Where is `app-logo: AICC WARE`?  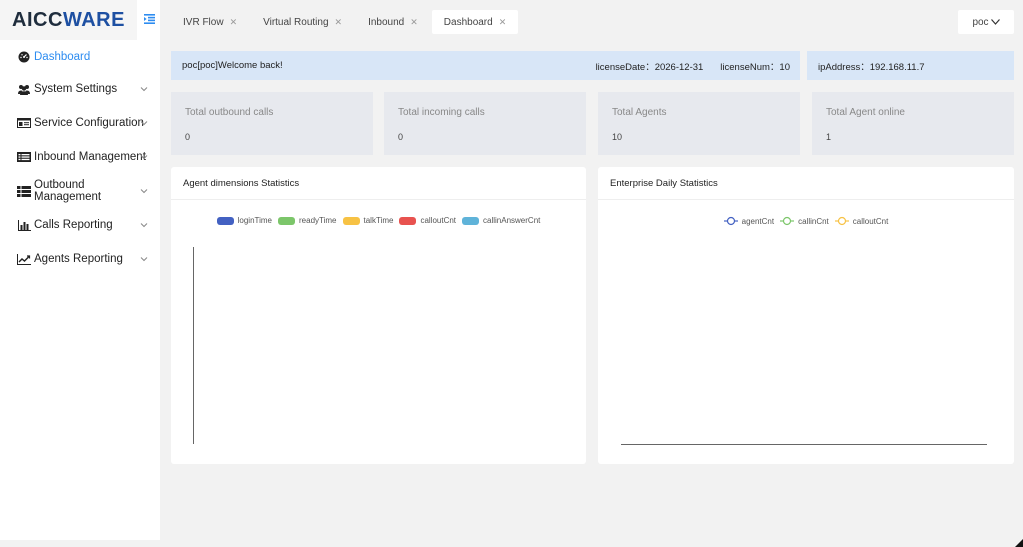
app-logo: AICC WARE is located at coordinates (68, 20).